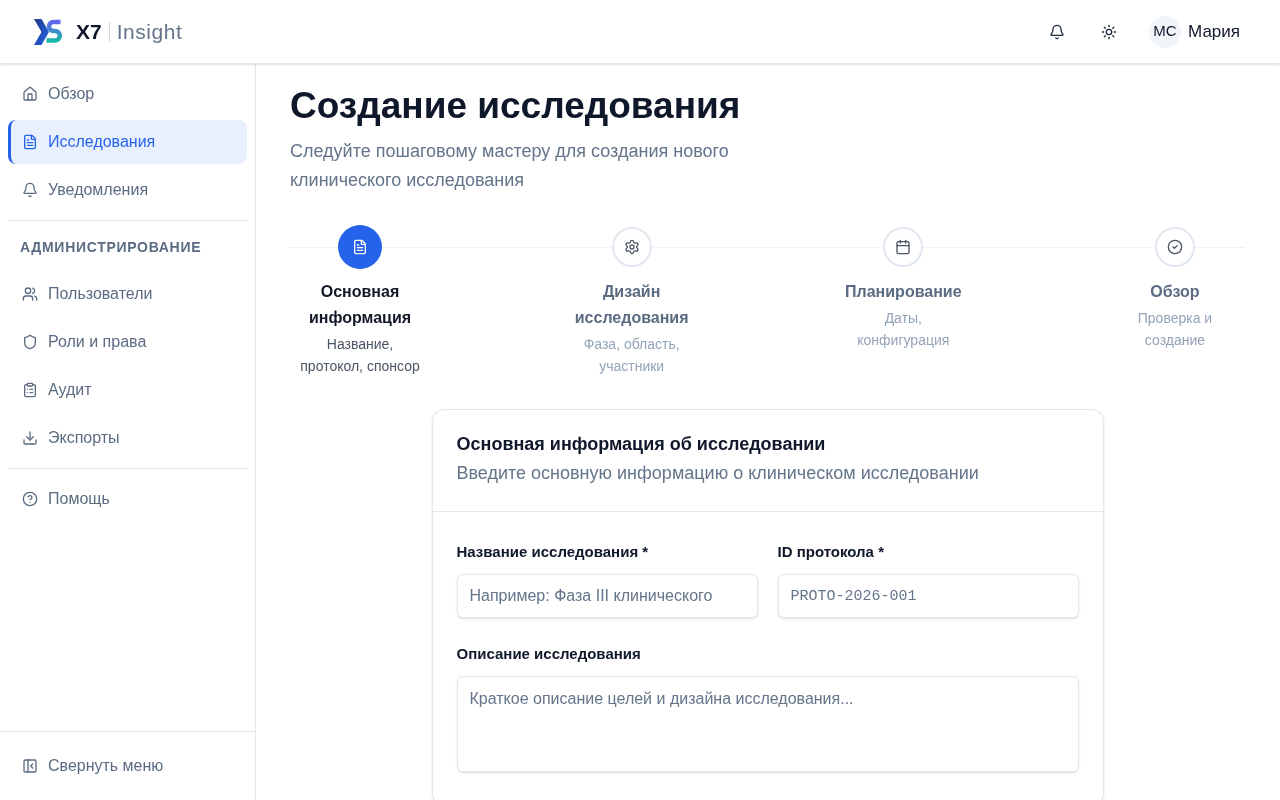 The width and height of the screenshot is (1280, 800). What do you see at coordinates (510, 166) in the screenshot?
I see `page-subtitle: Следуйте пошаговому мастеру для создания нового клинического исследования` at bounding box center [510, 166].